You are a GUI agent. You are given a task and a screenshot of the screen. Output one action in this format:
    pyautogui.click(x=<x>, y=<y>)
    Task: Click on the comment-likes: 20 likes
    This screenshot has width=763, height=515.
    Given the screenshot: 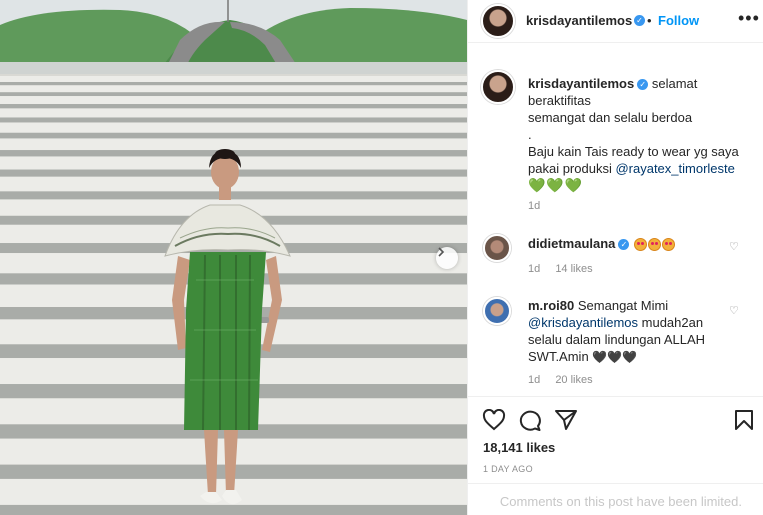 What is the action you would take?
    pyautogui.click(x=573, y=380)
    